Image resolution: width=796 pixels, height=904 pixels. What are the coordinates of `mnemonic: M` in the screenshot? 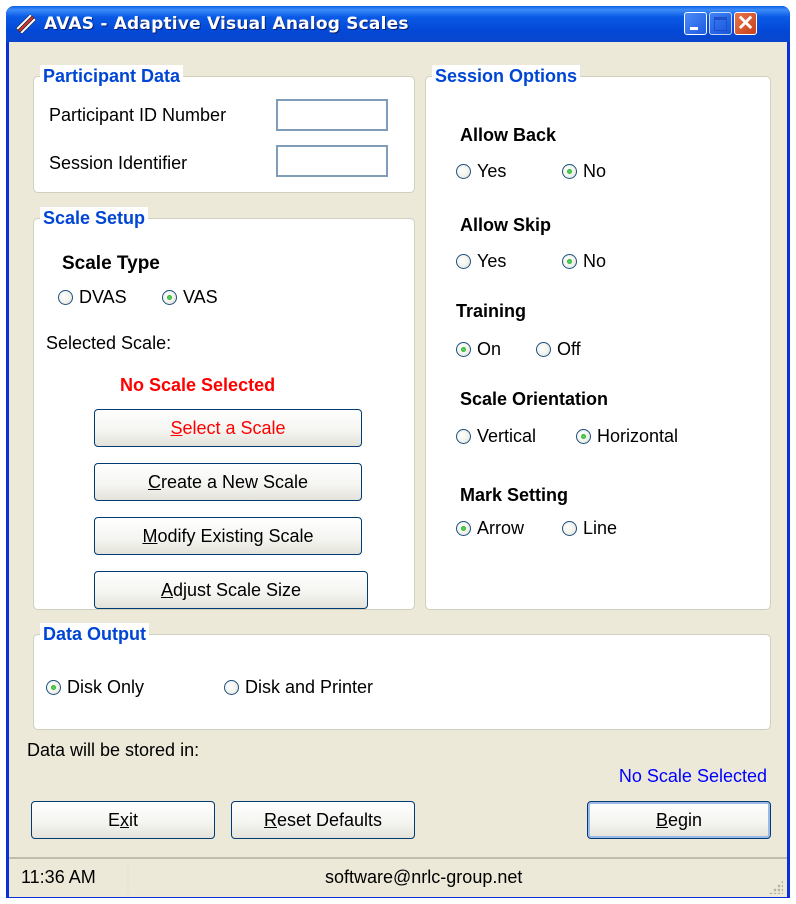 It's located at (150, 535).